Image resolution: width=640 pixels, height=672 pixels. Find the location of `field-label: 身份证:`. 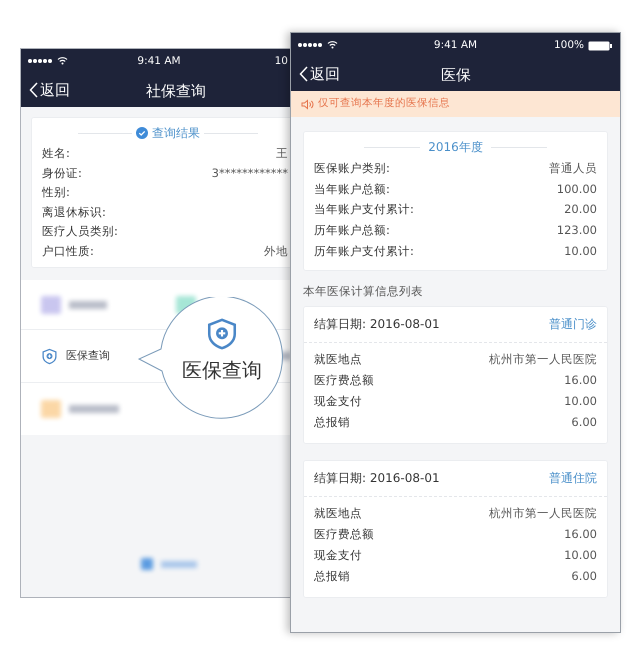

field-label: 身份证: is located at coordinates (62, 173).